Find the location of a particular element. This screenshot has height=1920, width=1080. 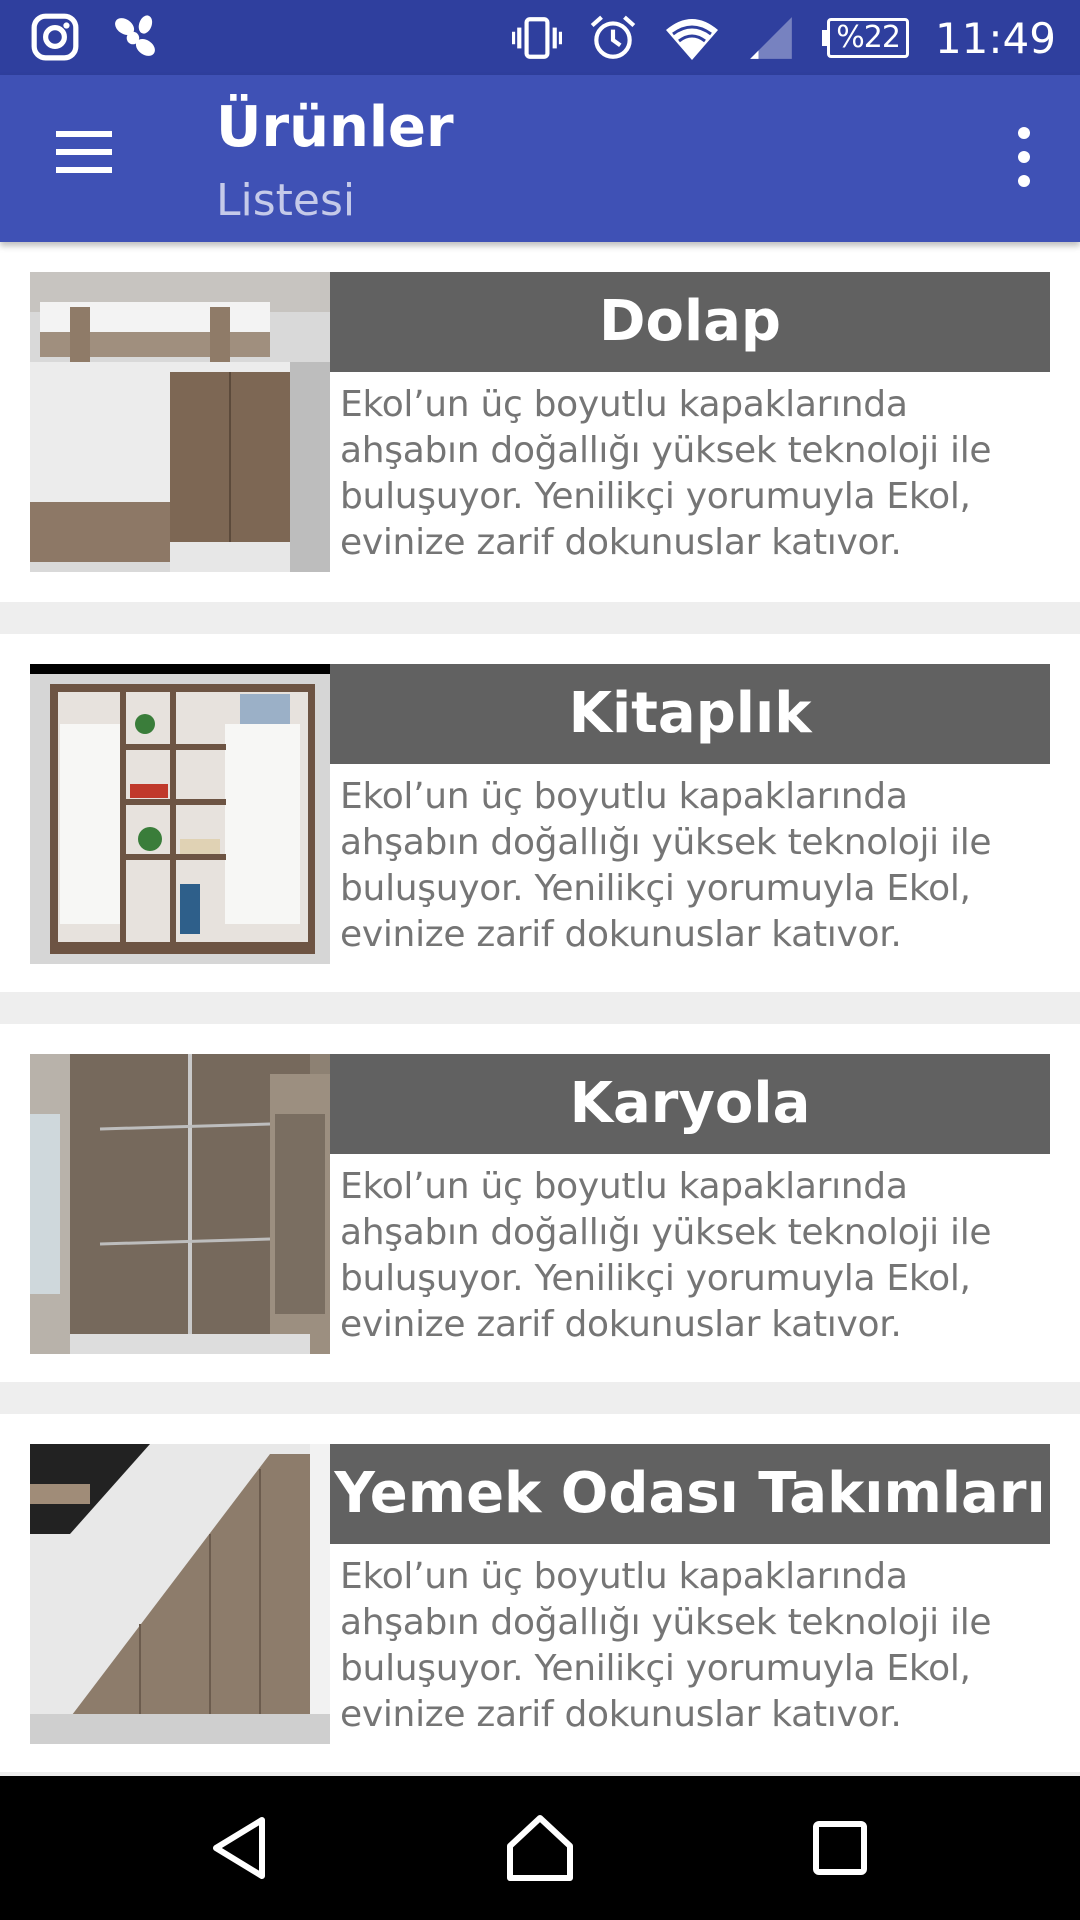

instagram-icon is located at coordinates (55, 37).